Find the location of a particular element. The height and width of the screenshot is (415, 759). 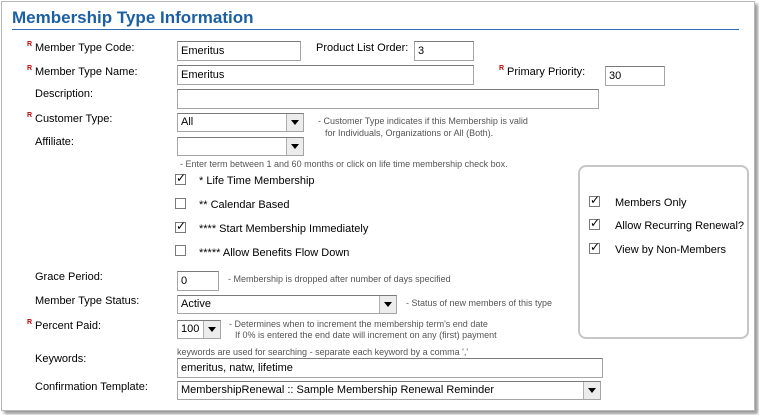

start-membership-immediately-checkbox: ✓ is located at coordinates (181, 226).